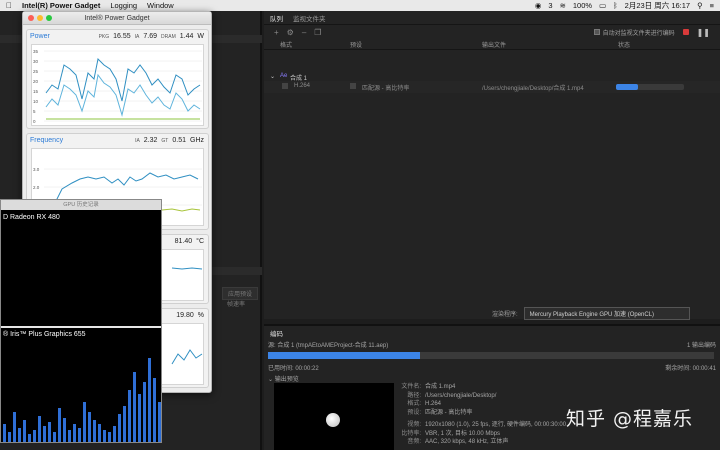 The image size is (720, 450). What do you see at coordinates (606, 313) in the screenshot?
I see `renderer-select: Mercury Playback Engine GPU 加速 (OpenCL)` at bounding box center [606, 313].